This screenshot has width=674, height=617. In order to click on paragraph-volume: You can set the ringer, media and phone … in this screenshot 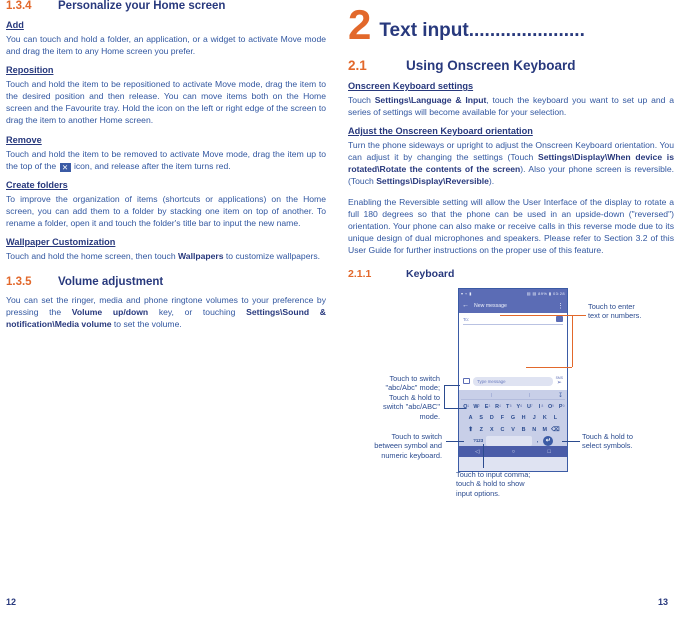, I will do `click(166, 312)`.